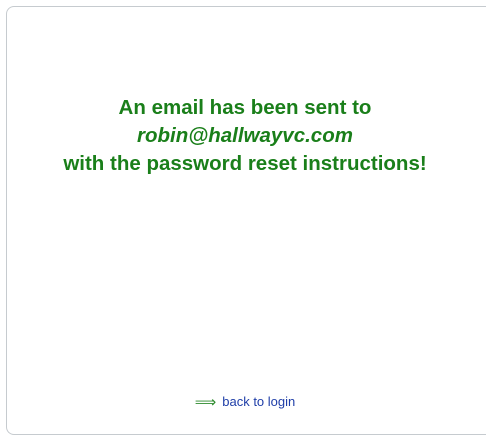 The width and height of the screenshot is (488, 437). What do you see at coordinates (245, 107) in the screenshot?
I see `message-line-sent: An email has been sent to` at bounding box center [245, 107].